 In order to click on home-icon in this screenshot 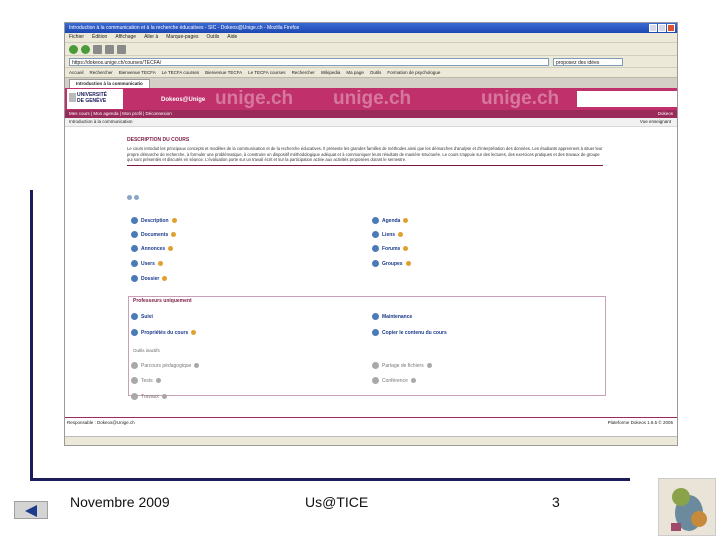, I will do `click(121, 49)`.